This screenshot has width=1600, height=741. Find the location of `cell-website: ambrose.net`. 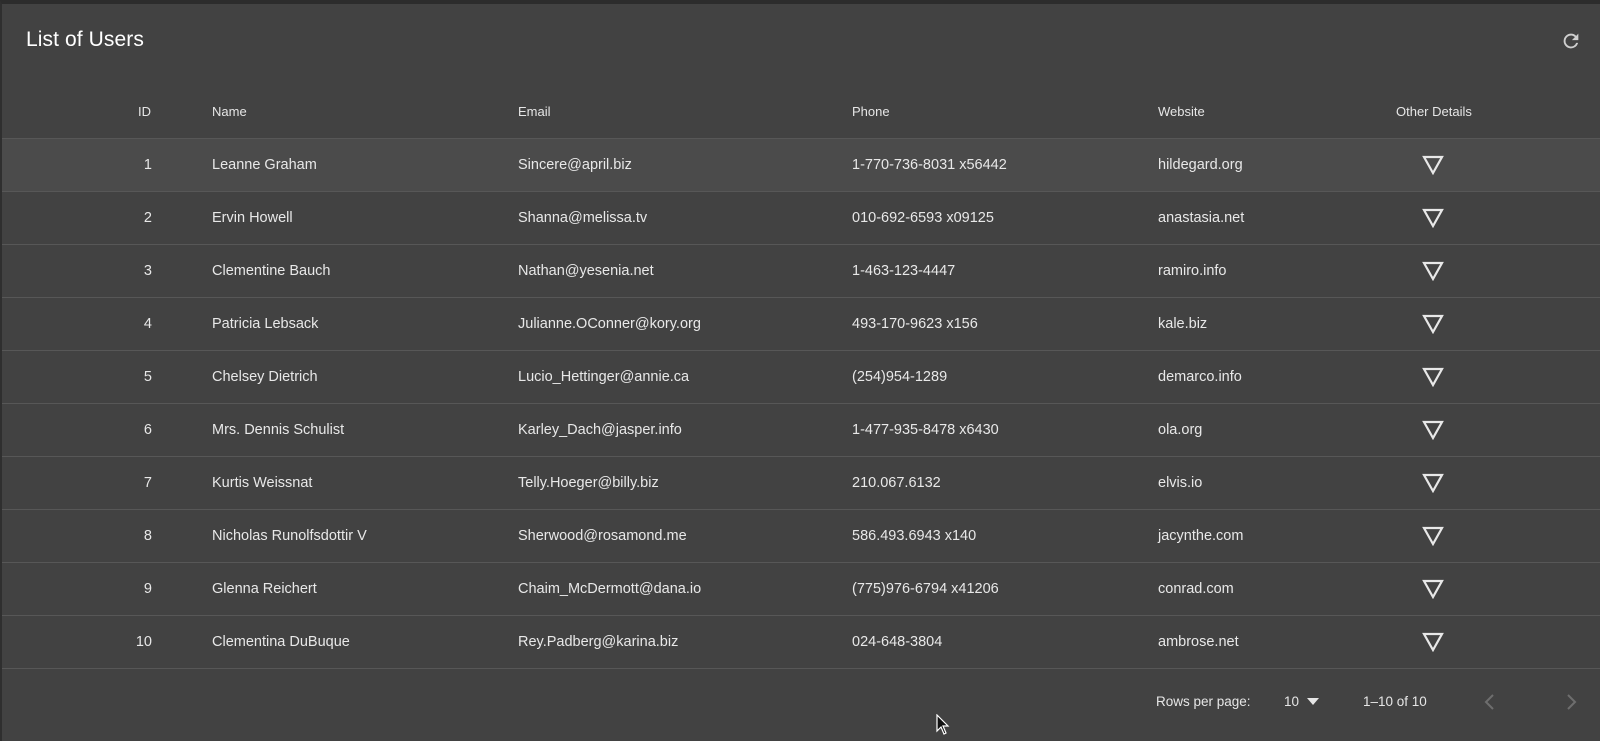

cell-website: ambrose.net is located at coordinates (1258, 642).